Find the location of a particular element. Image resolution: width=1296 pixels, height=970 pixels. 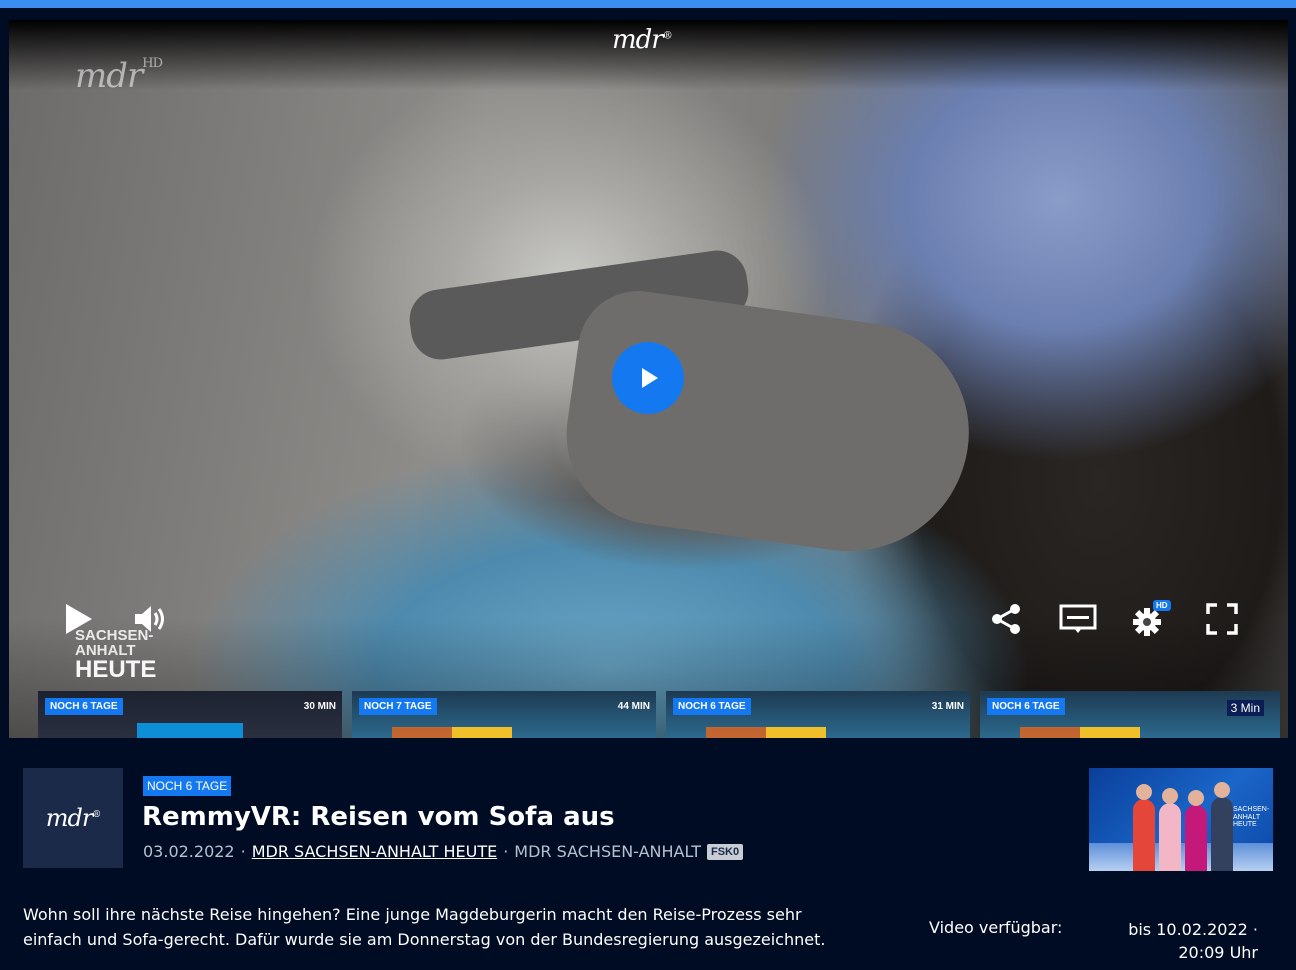

video-title: RemmyVR: Reisen vom Sofa aus is located at coordinates (378, 817).